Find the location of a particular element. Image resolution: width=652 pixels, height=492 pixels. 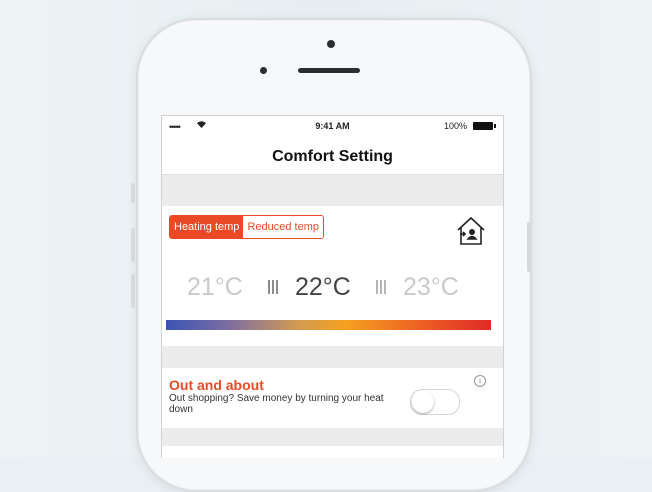

toggle-knob is located at coordinates (423, 402).